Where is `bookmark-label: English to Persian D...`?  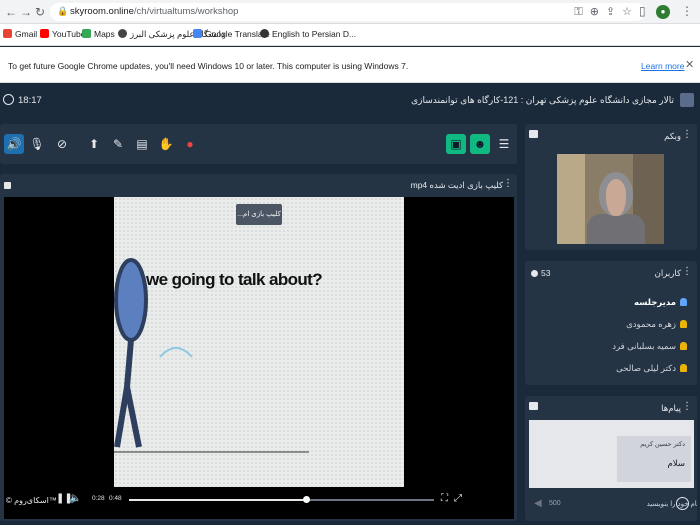 bookmark-label: English to Persian D... is located at coordinates (314, 34).